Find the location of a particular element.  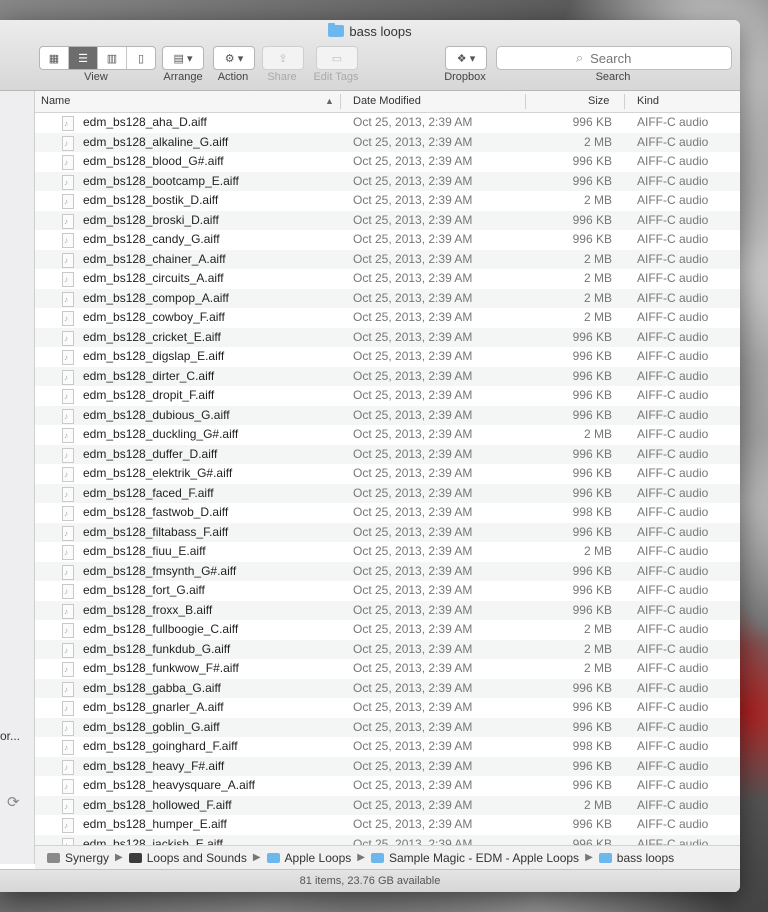

file-name: edm_bs128_circuits_A.aiff is located at coordinates (153, 278).